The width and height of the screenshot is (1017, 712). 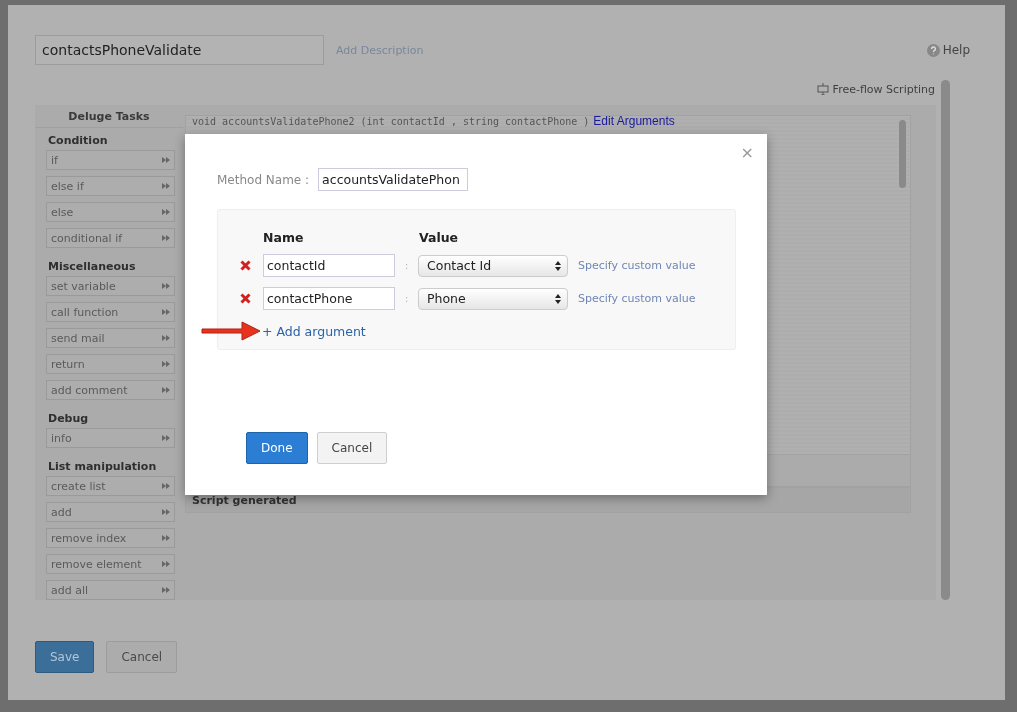 I want to click on argument-value-select: Phone, so click(x=493, y=298).